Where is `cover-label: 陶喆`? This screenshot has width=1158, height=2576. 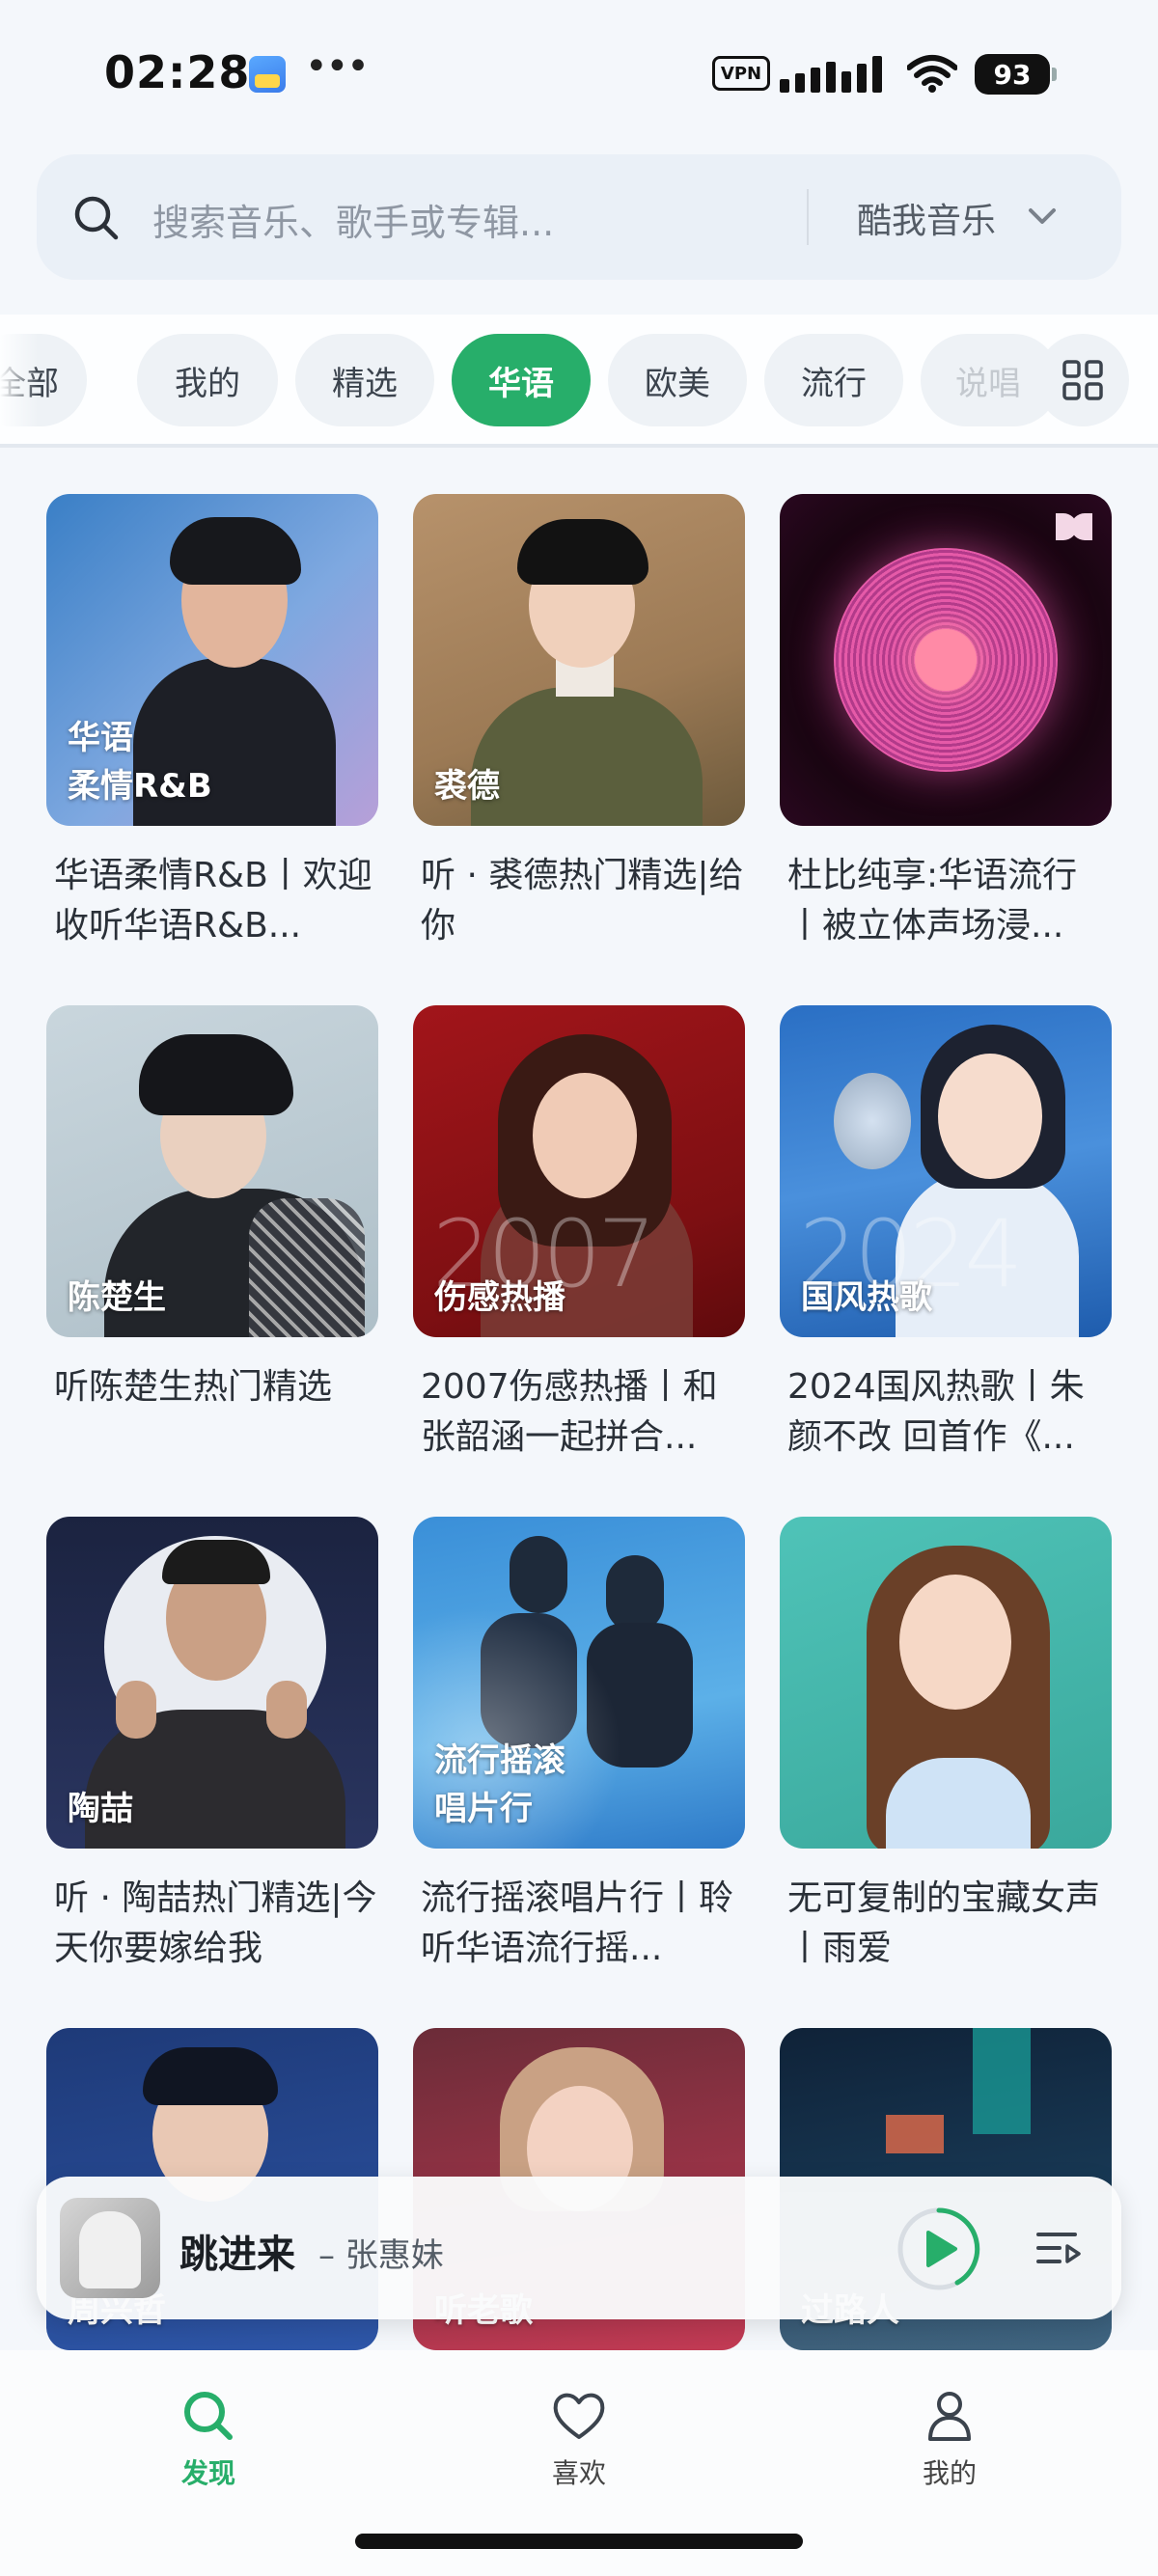
cover-label: 陶喆 is located at coordinates (100, 1809).